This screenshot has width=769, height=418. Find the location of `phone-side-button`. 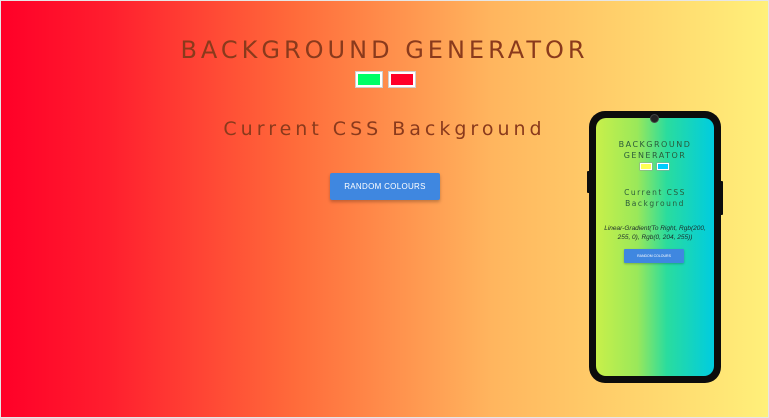

phone-side-button is located at coordinates (588, 182).